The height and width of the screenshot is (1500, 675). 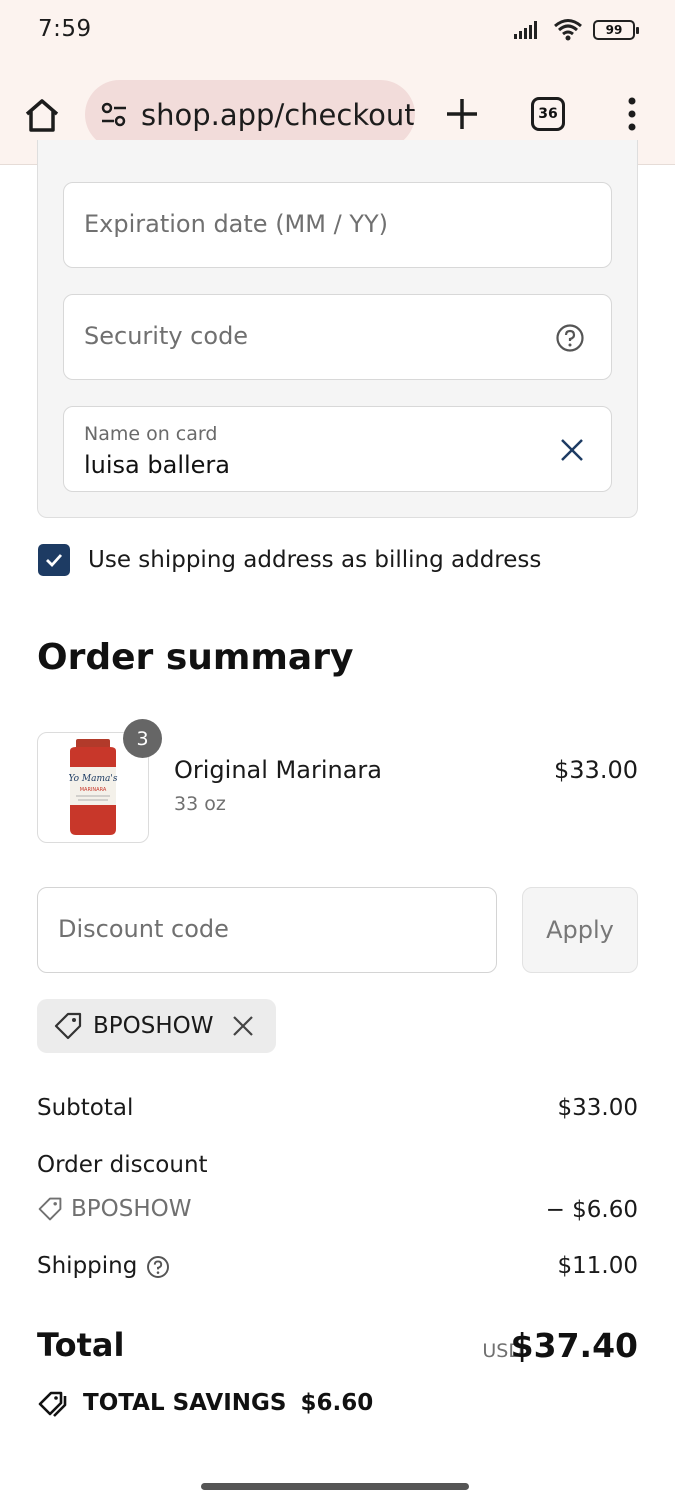 I want to click on signal-icon, so click(x=525, y=30).